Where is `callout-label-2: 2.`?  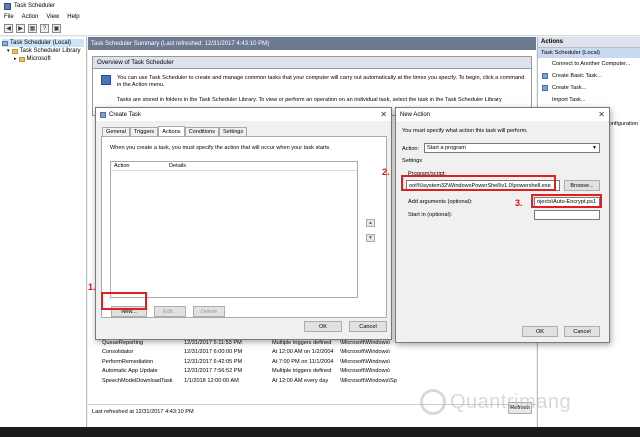
callout-label-2: 2. is located at coordinates (386, 172).